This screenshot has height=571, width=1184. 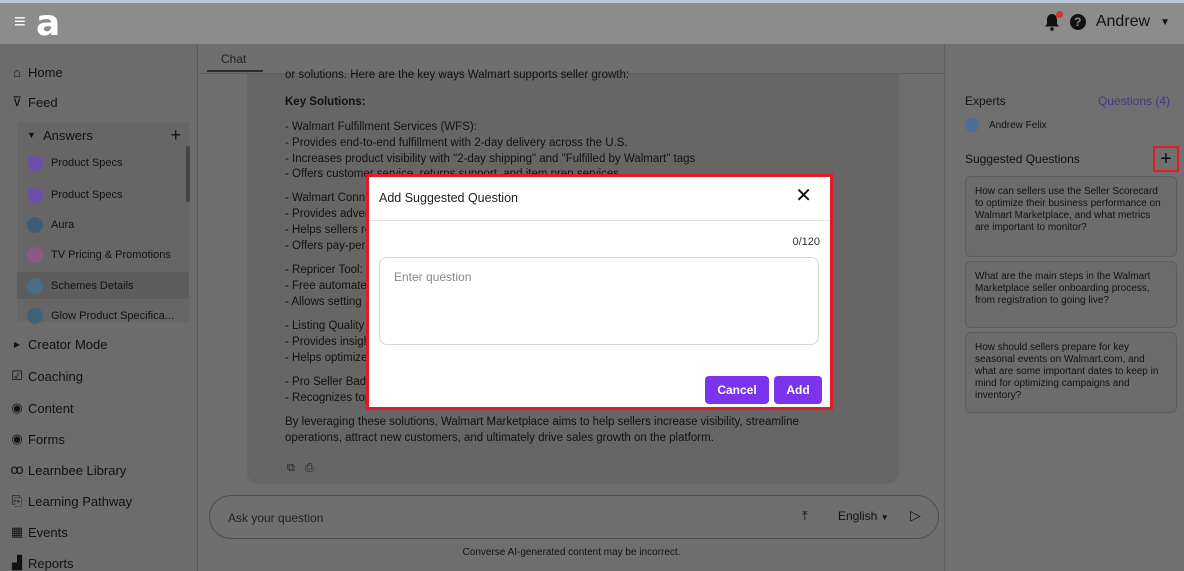 What do you see at coordinates (1165, 22) in the screenshot?
I see `user-menu-chevron-down-icon: ▼` at bounding box center [1165, 22].